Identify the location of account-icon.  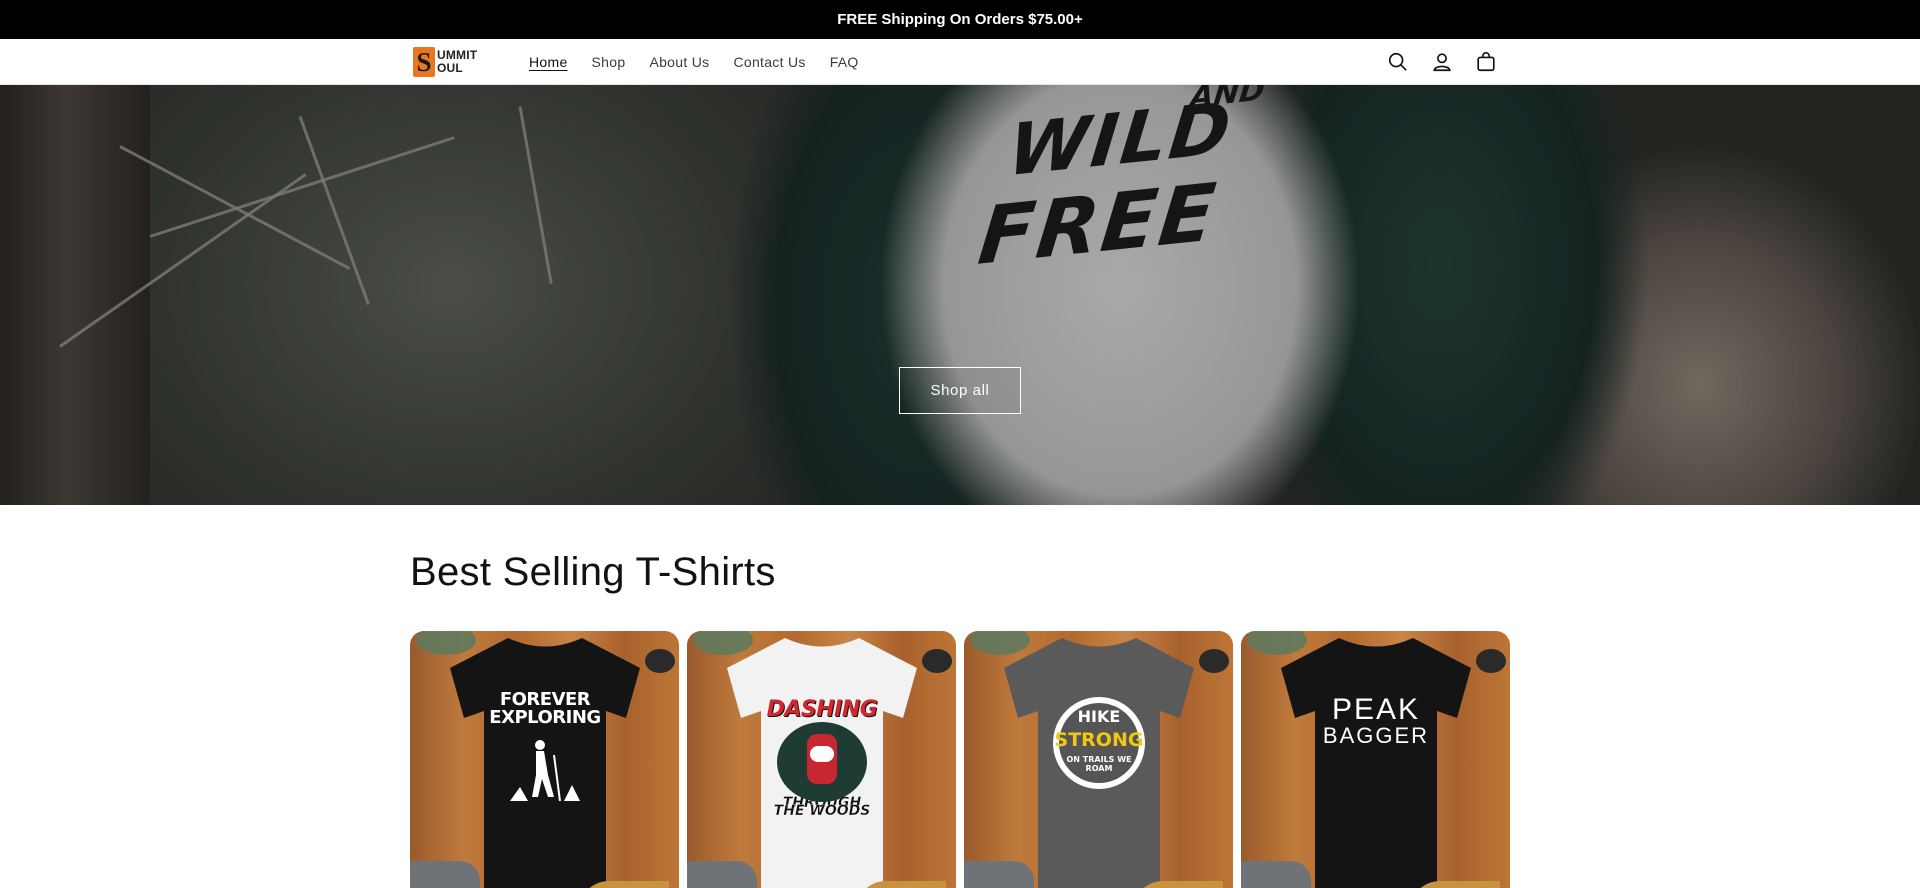
(1442, 62).